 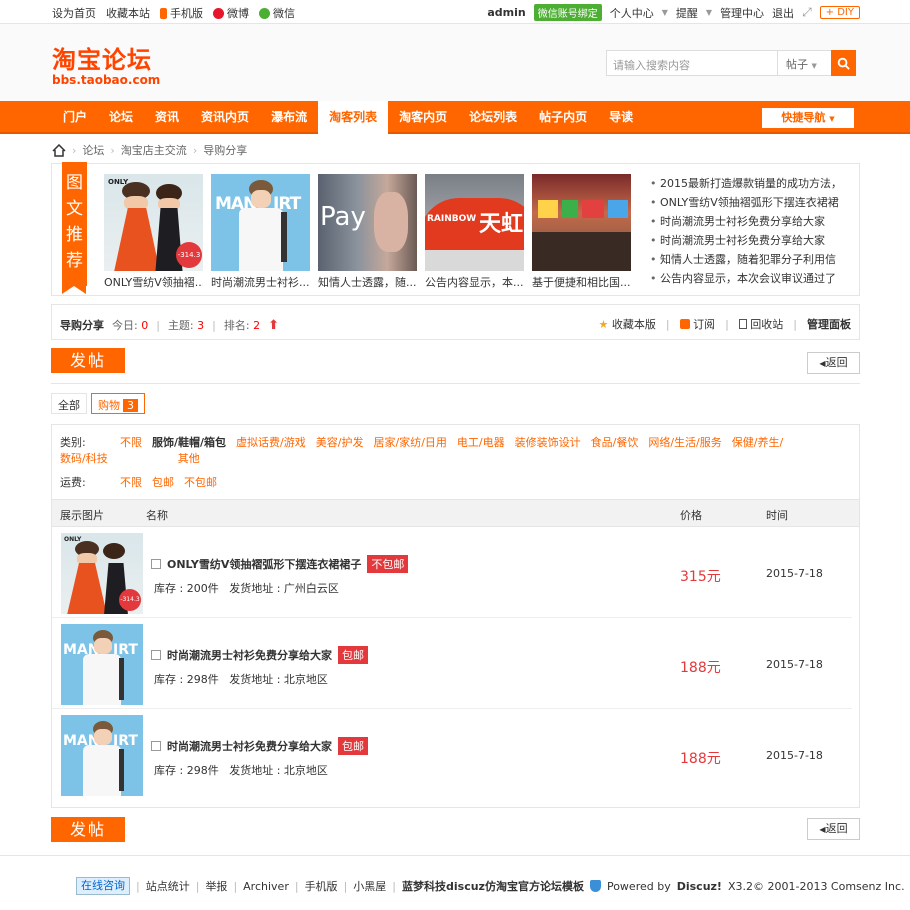 I want to click on cat-option: 虚拟话费/游戏, so click(x=271, y=442).